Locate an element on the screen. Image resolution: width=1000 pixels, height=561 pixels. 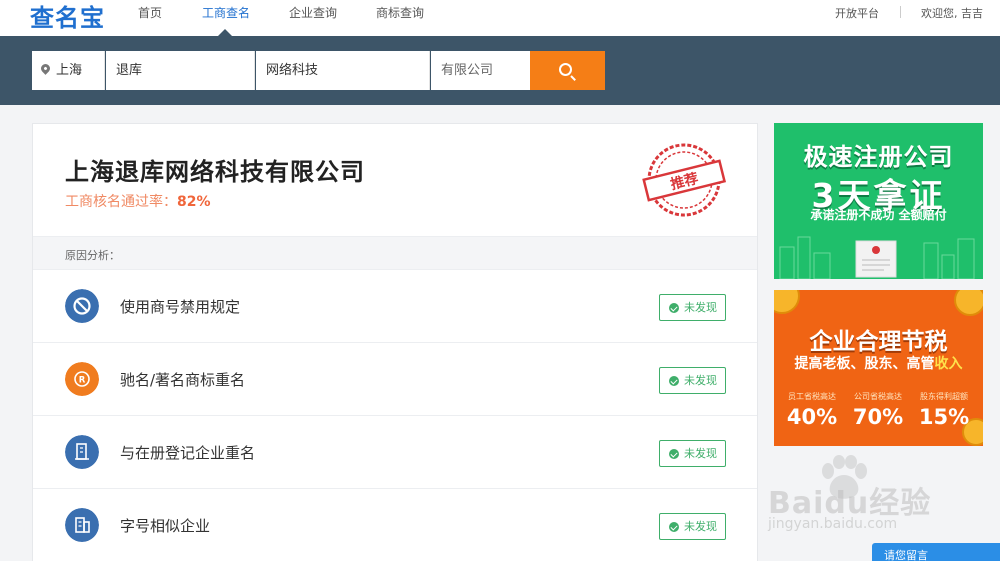
svg-text: R is located at coordinates (82, 381).